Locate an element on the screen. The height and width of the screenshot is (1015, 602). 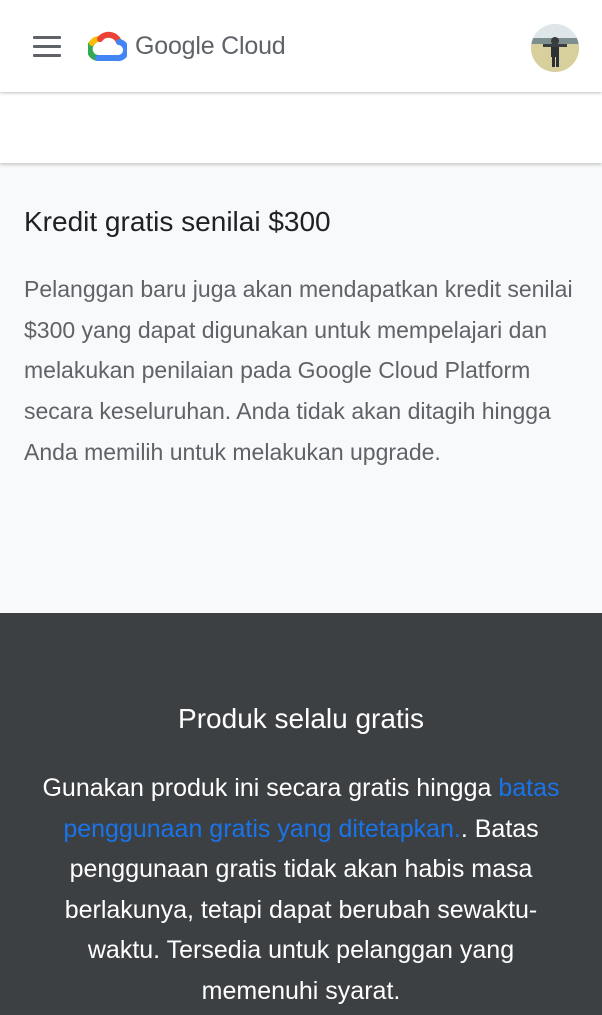
free-products-heading: Produk selalu gratis is located at coordinates (301, 718).